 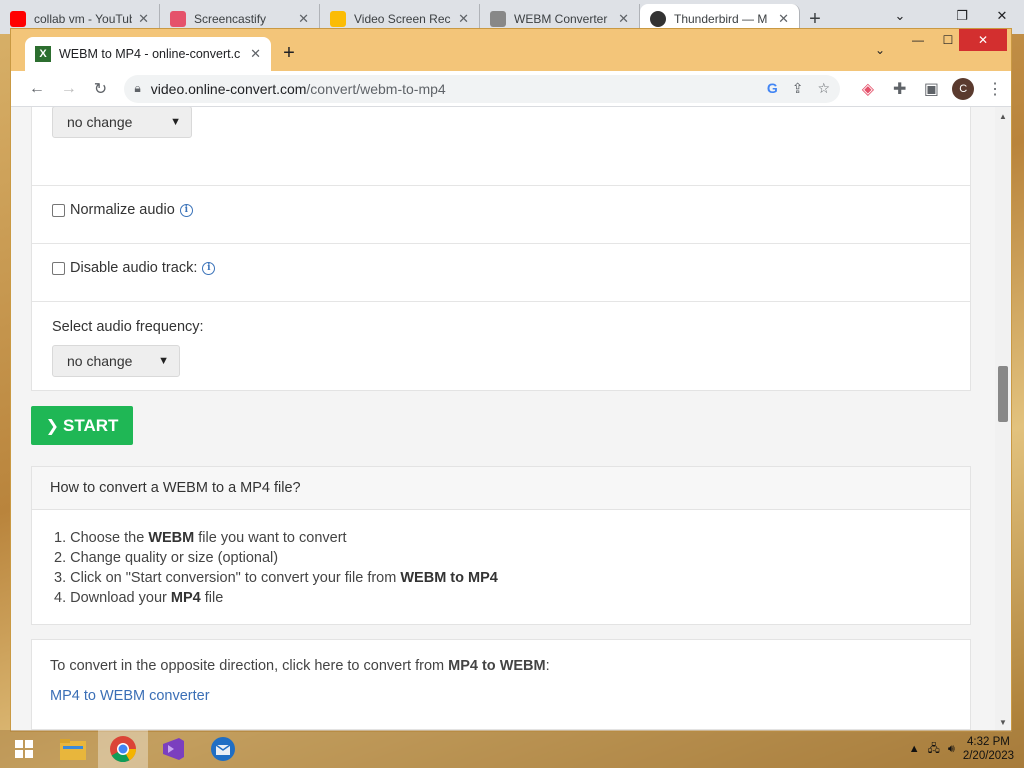 What do you see at coordinates (988, 756) in the screenshot?
I see `clock-date: 2/20/2023` at bounding box center [988, 756].